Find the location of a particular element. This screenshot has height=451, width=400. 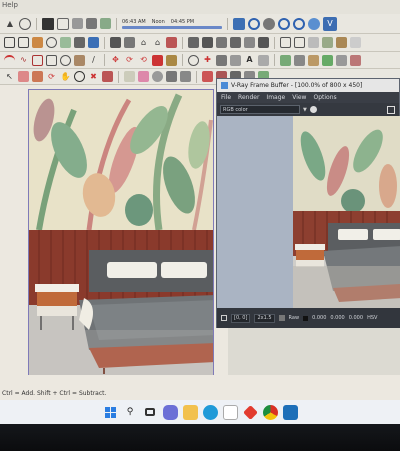

polygon-icon is located at coordinates (79, 60).